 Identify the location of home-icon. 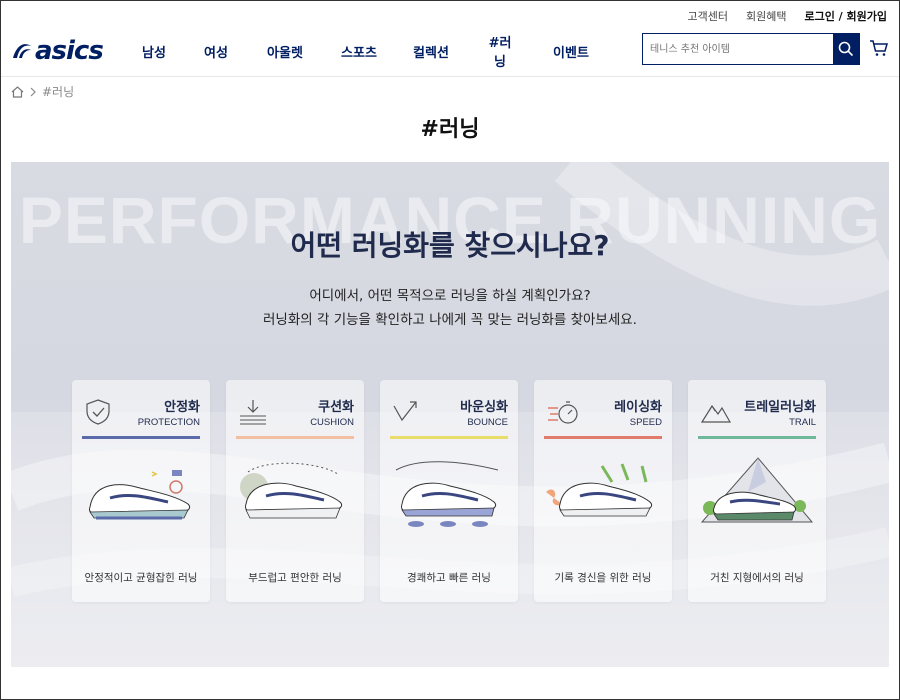
(17, 91).